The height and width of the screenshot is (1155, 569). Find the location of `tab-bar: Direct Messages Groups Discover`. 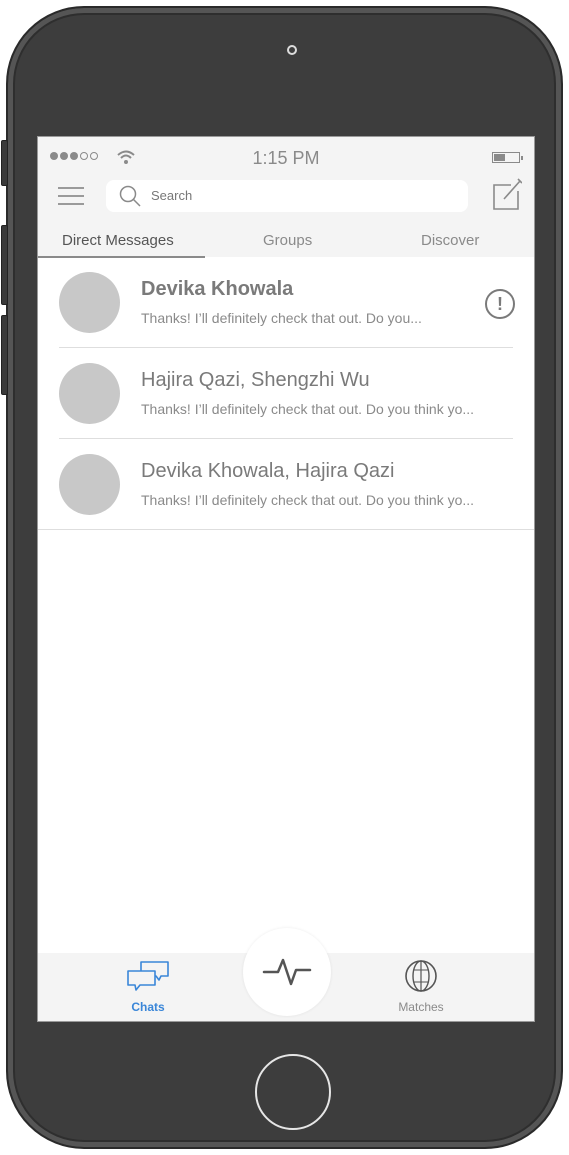

tab-bar: Direct Messages Groups Discover is located at coordinates (286, 241).